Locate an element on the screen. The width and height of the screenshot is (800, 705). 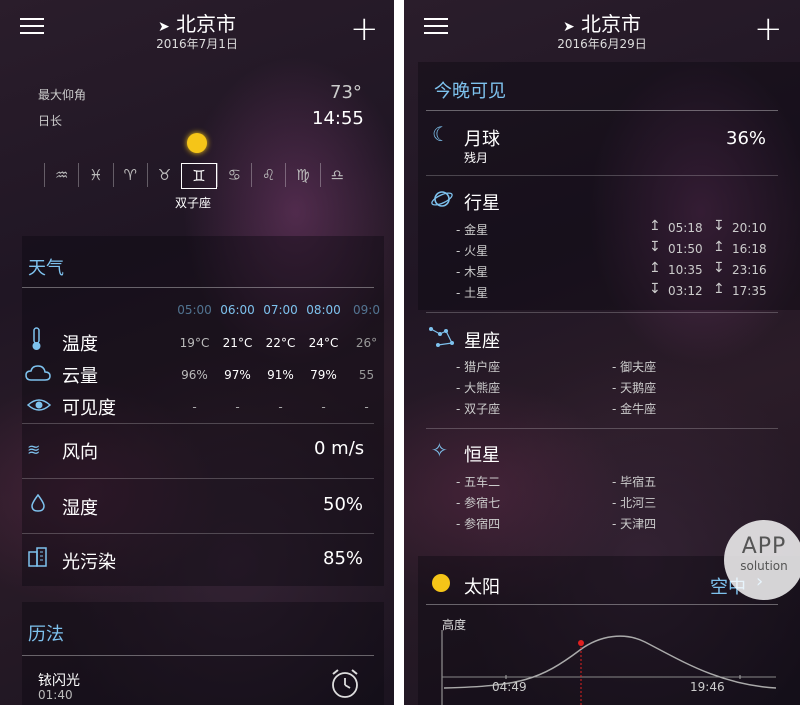
stars-label: 恒星 is located at coordinates (482, 455).